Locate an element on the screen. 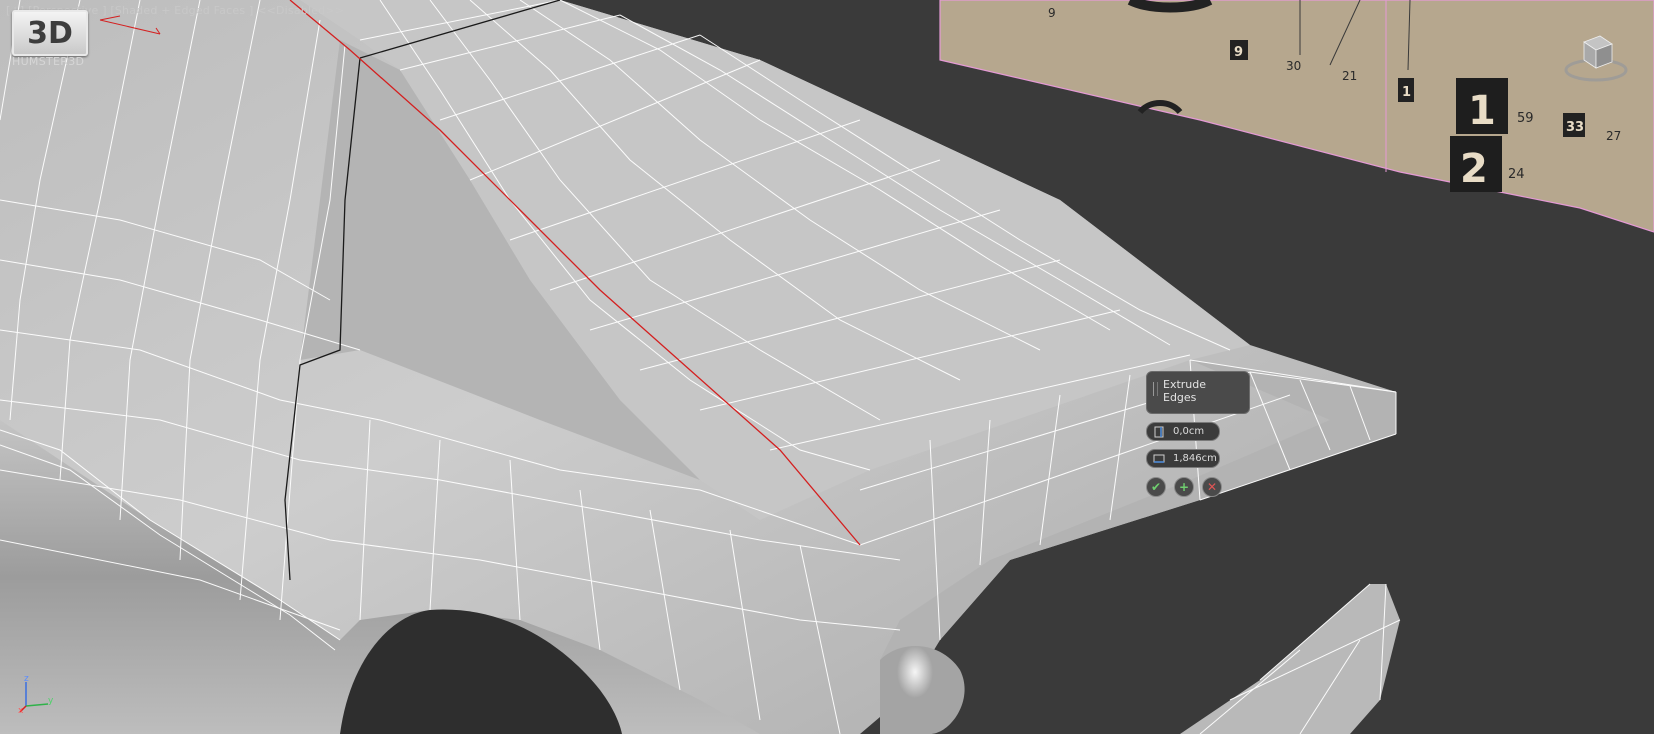 The height and width of the screenshot is (734, 1654). axis-tripod-icon: z y x is located at coordinates (36, 695).